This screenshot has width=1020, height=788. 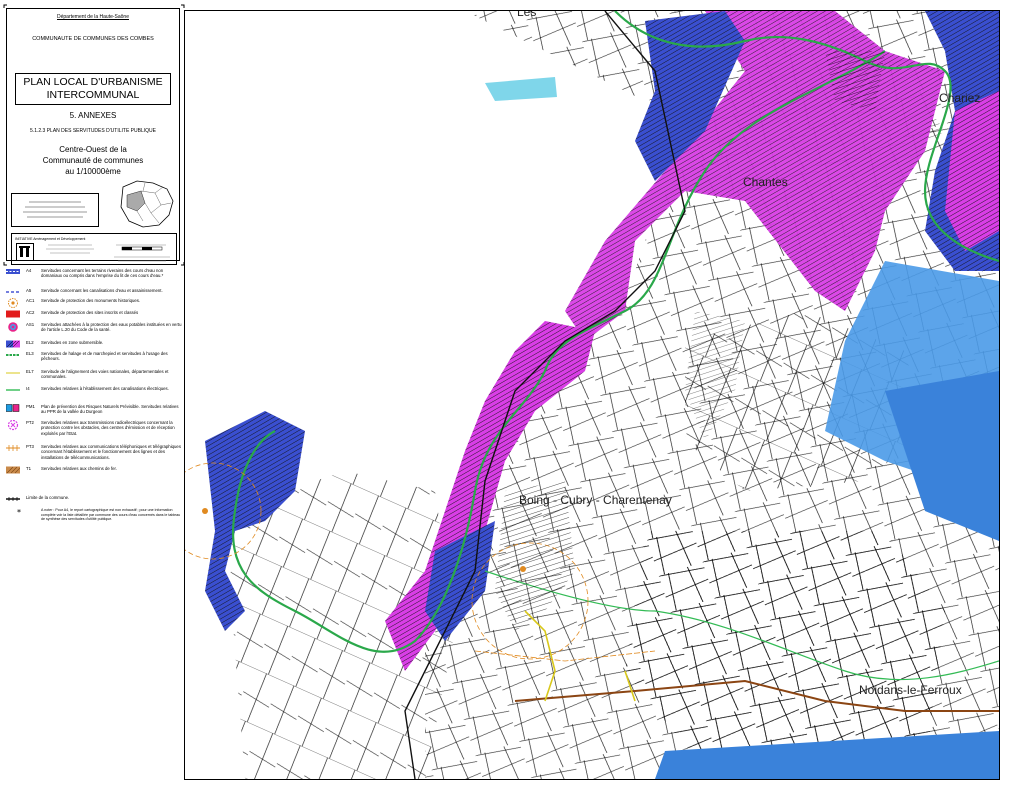 I want to click on legend-code: AS1, so click(x=30, y=324).